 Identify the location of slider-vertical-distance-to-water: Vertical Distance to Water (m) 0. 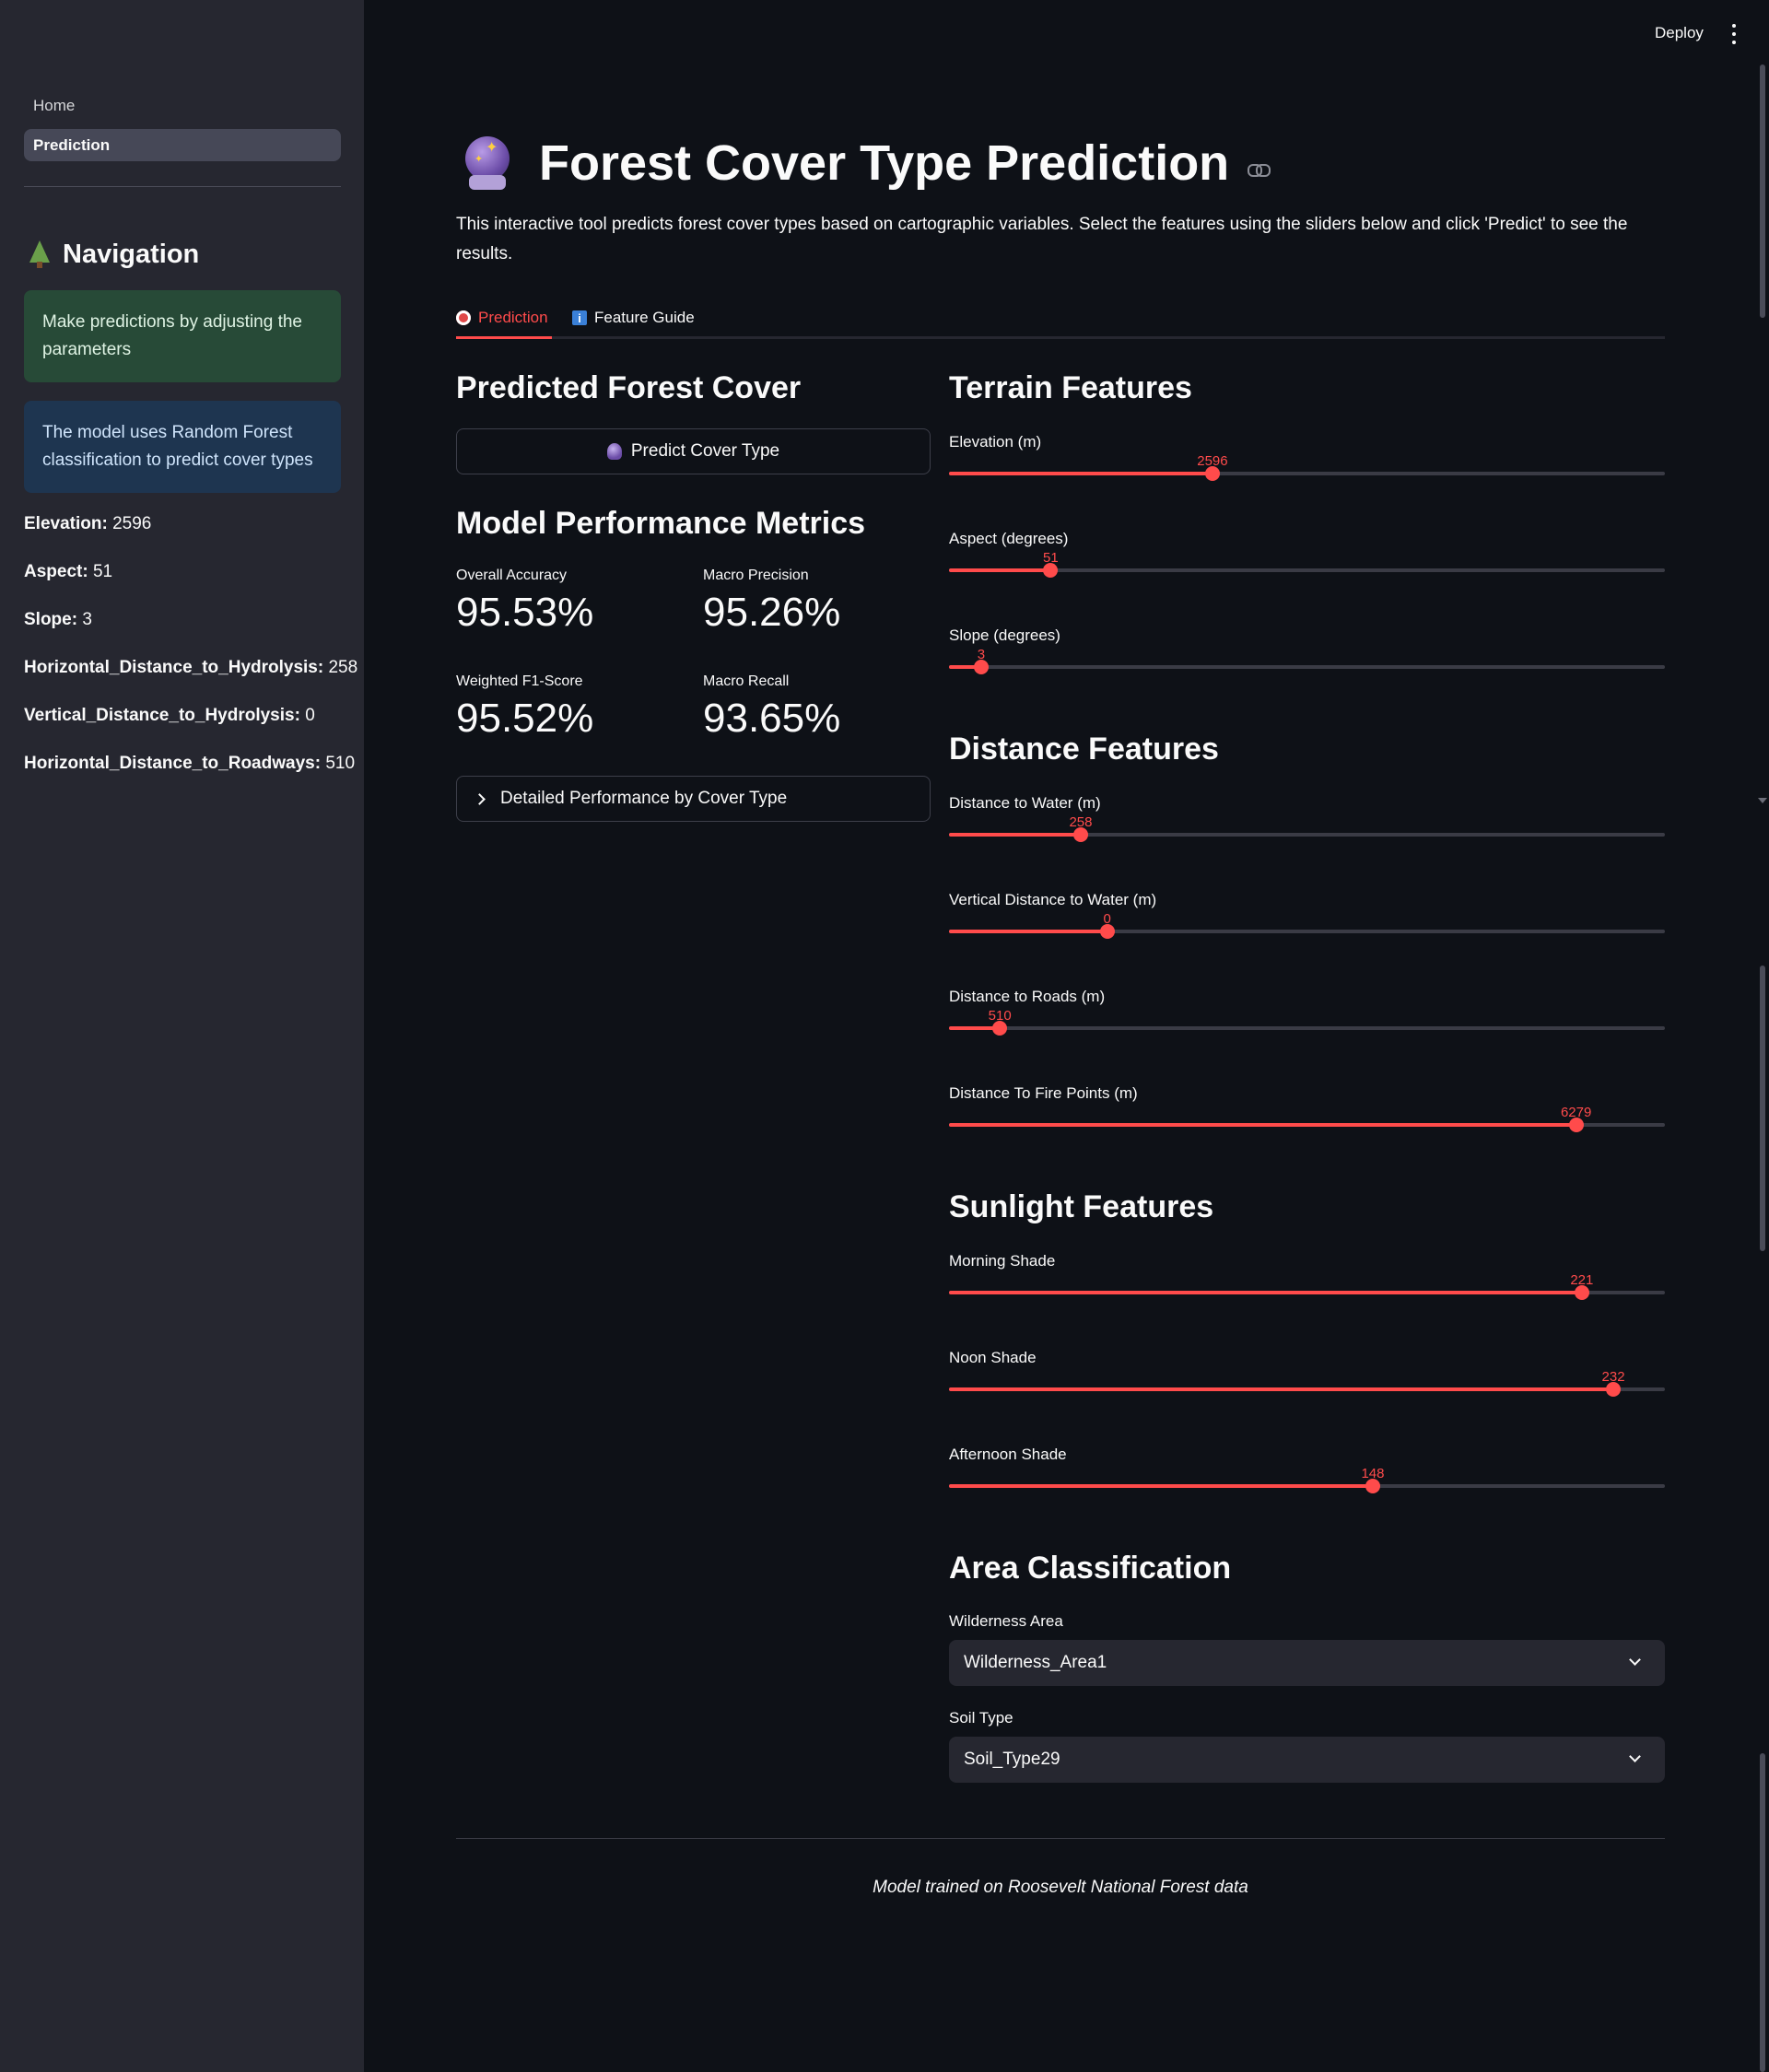
(1307, 928).